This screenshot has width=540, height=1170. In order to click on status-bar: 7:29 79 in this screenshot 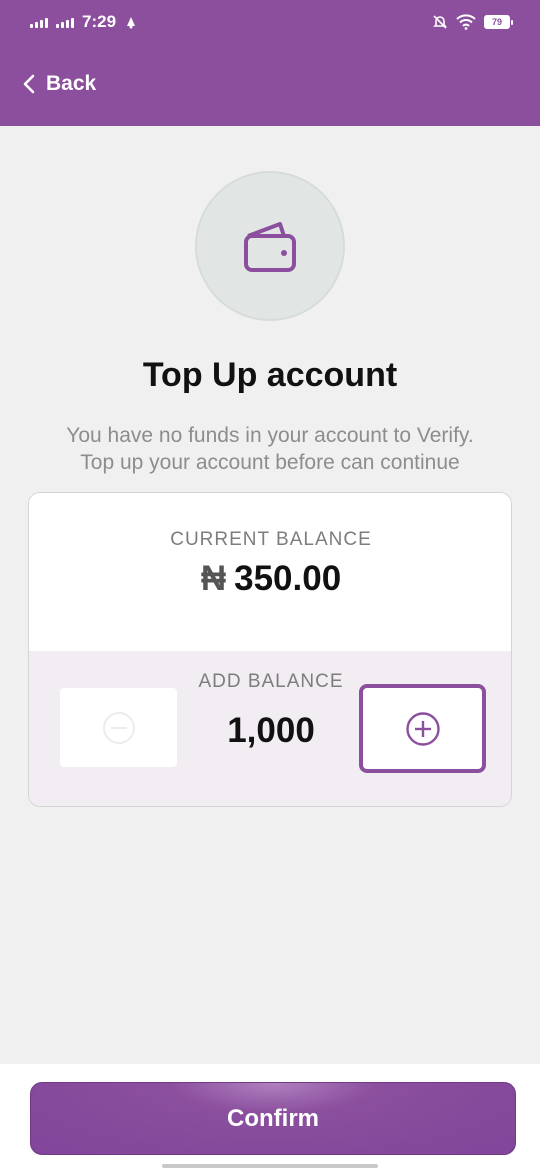, I will do `click(270, 22)`.